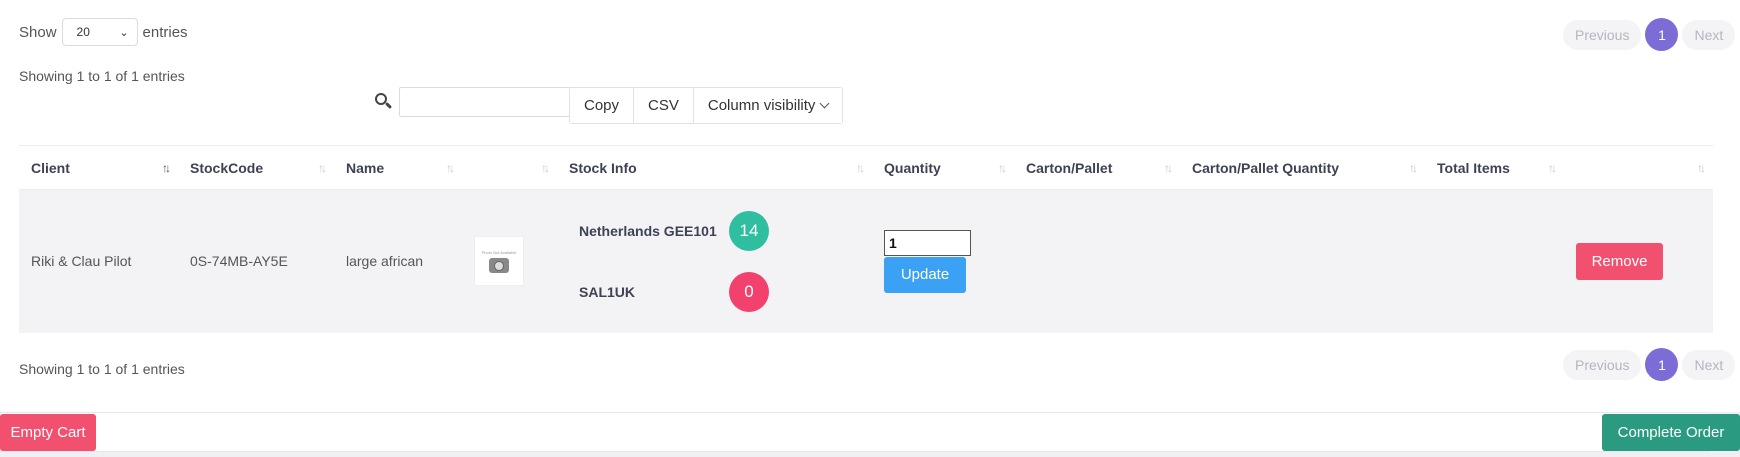 The width and height of the screenshot is (1740, 457). I want to click on chevron-down-icon, so click(824, 103).